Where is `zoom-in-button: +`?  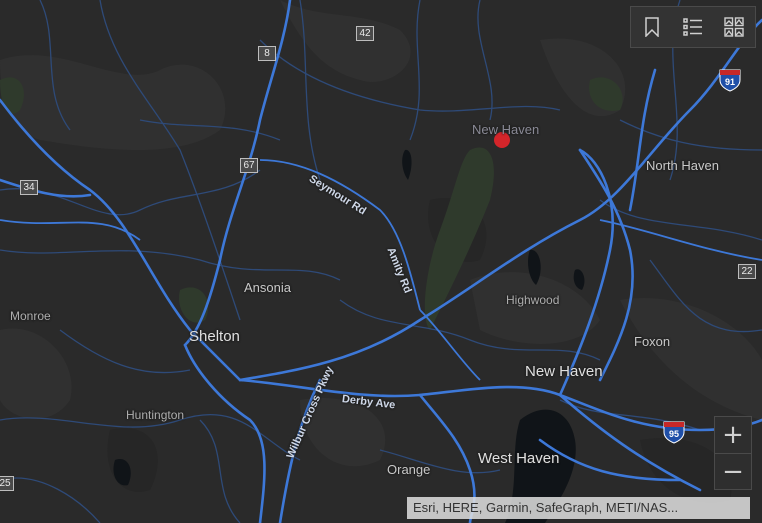
zoom-in-button: + is located at coordinates (733, 435).